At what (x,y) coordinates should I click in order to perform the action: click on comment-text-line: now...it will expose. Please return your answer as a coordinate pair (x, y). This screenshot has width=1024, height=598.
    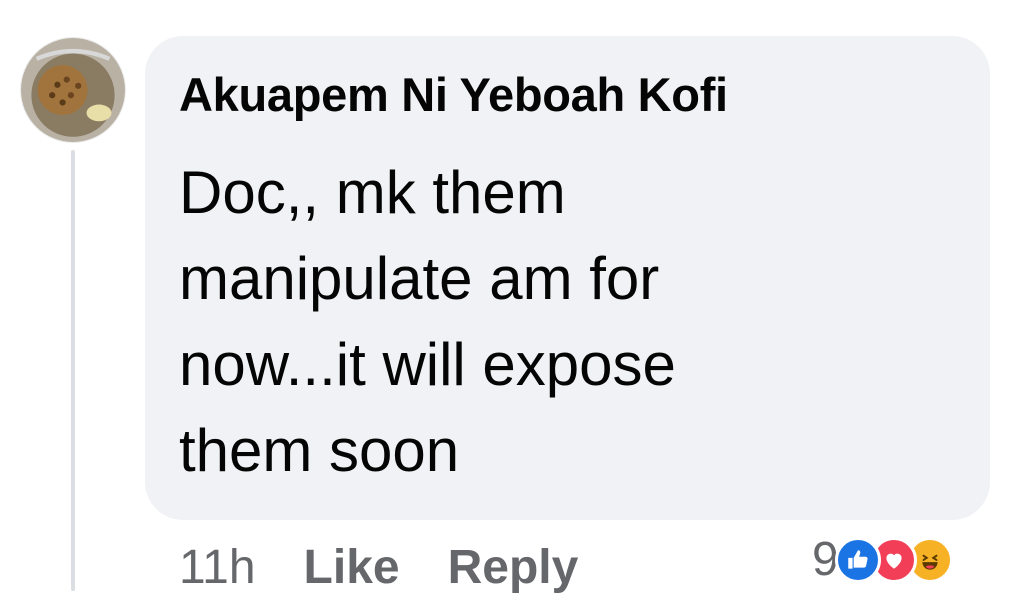
    Looking at the image, I should click on (427, 364).